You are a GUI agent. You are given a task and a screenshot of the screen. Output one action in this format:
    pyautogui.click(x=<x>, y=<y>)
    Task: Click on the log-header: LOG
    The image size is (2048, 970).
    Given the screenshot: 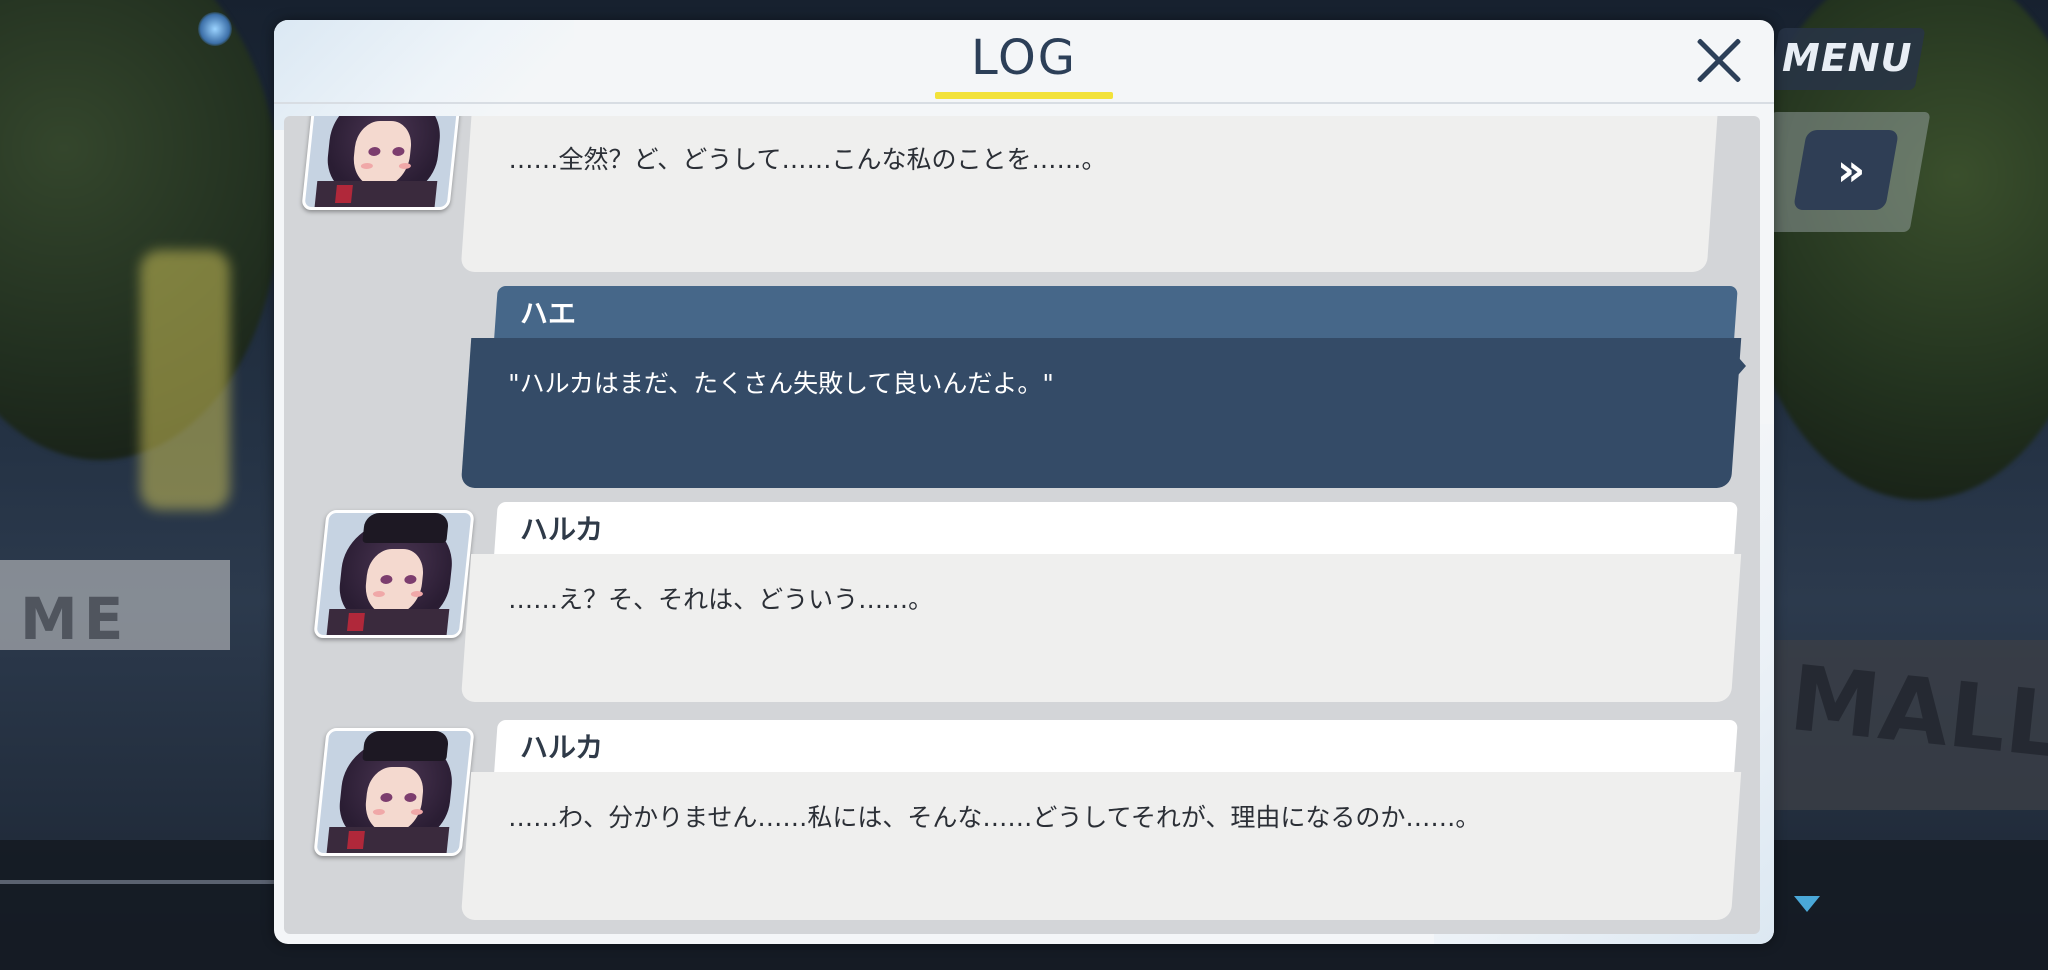 What is the action you would take?
    pyautogui.click(x=1024, y=62)
    